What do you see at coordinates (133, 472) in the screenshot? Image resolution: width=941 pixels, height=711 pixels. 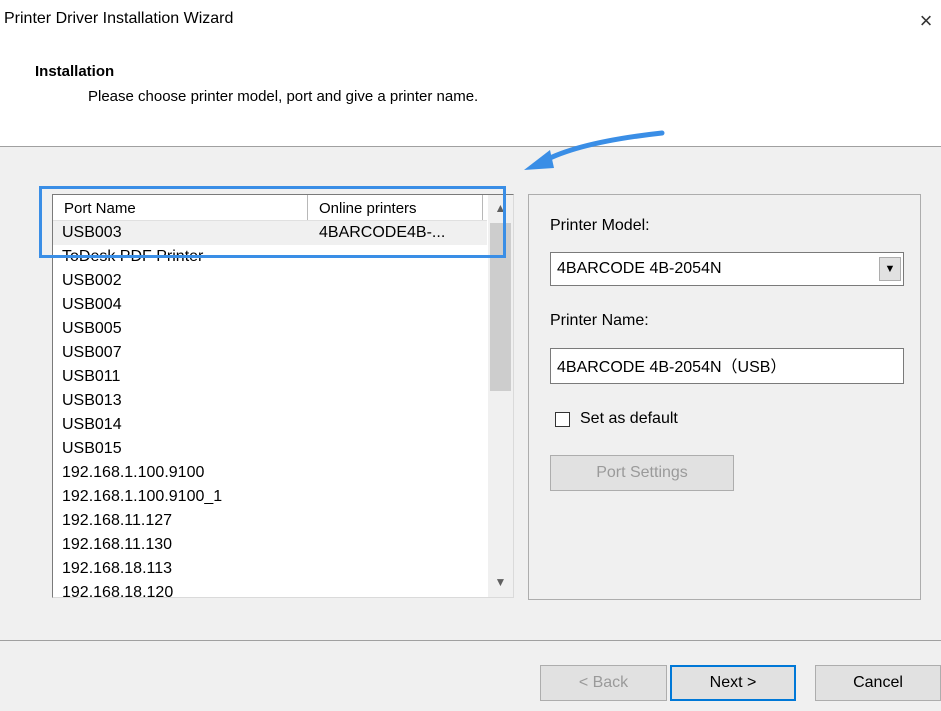 I see `port-name-cell: 192.168.1.100.9100` at bounding box center [133, 472].